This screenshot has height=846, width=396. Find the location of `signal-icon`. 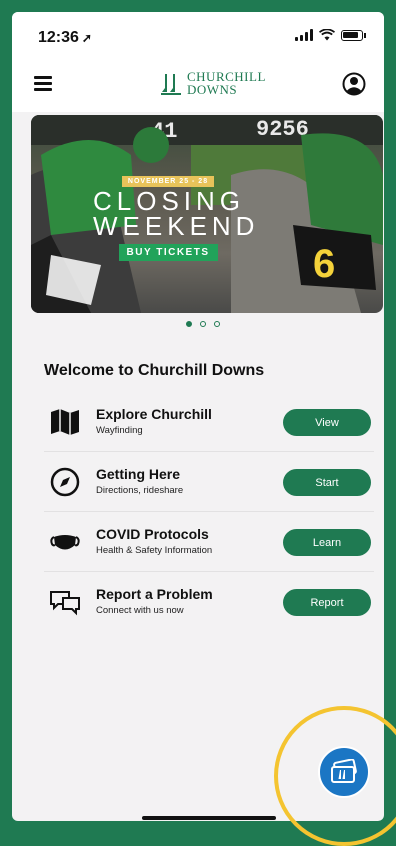

signal-icon is located at coordinates (304, 35).